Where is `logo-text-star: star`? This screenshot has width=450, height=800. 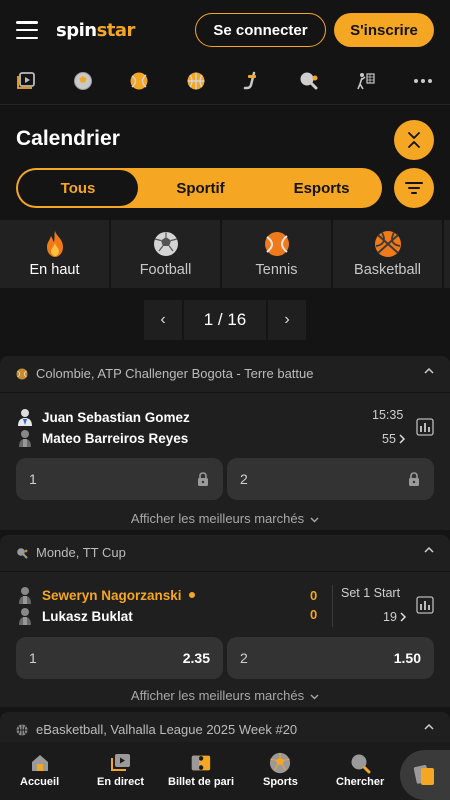 logo-text-star: star is located at coordinates (116, 30).